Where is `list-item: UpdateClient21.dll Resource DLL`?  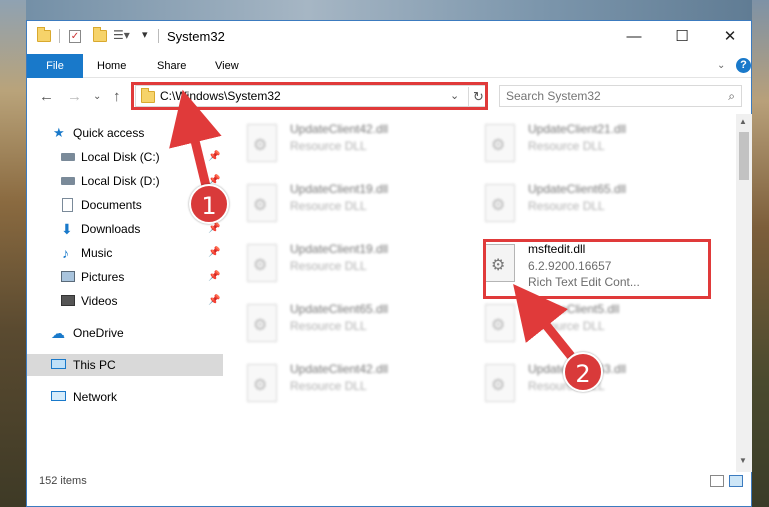
list-item: UpdateClient21.dll Resource DLL is located at coordinates (595, 144).